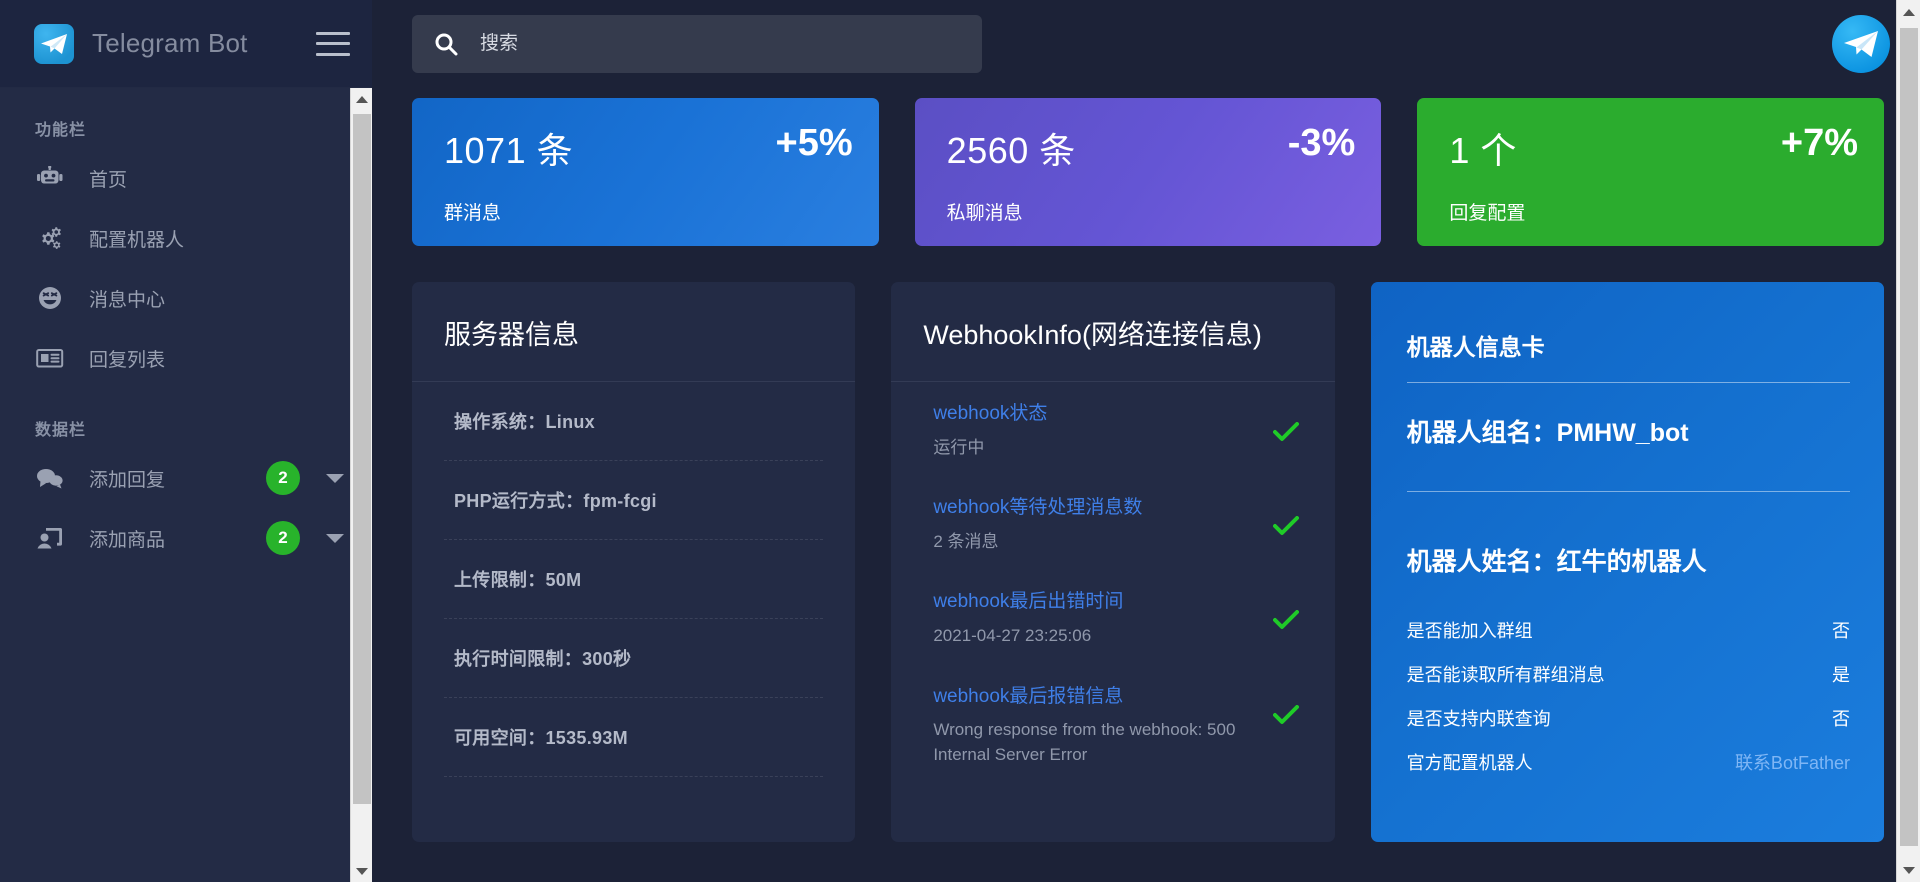  Describe the element at coordinates (137, 240) in the screenshot. I see `sidebar-item-label: 配置机器人` at that location.